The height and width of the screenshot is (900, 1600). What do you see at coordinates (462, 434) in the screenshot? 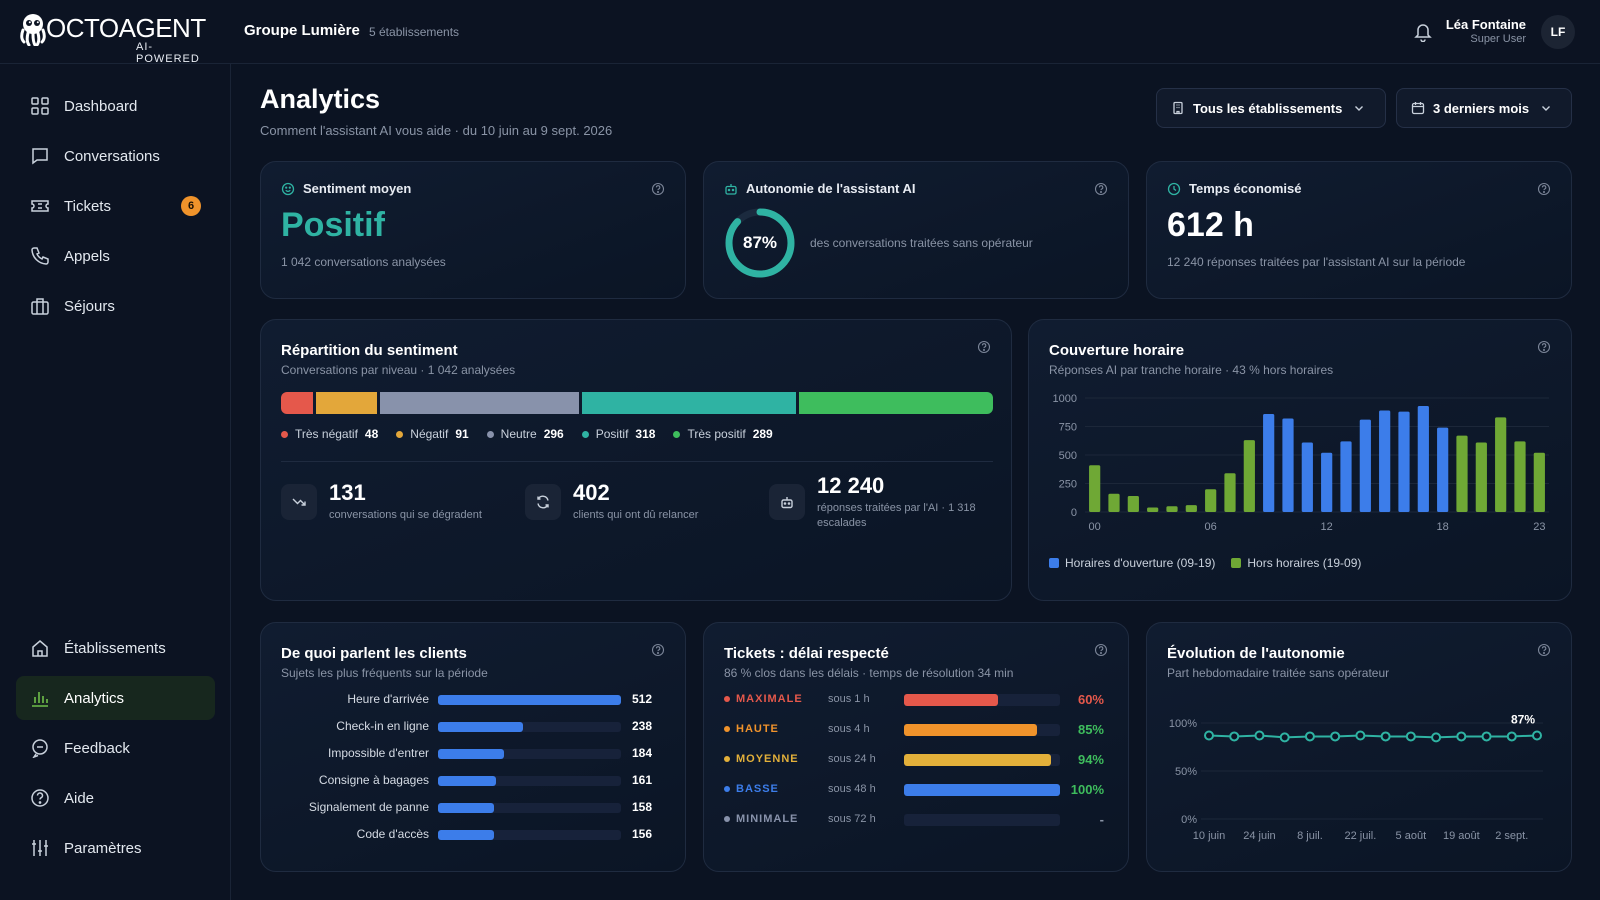
I see `legend-value: 91` at bounding box center [462, 434].